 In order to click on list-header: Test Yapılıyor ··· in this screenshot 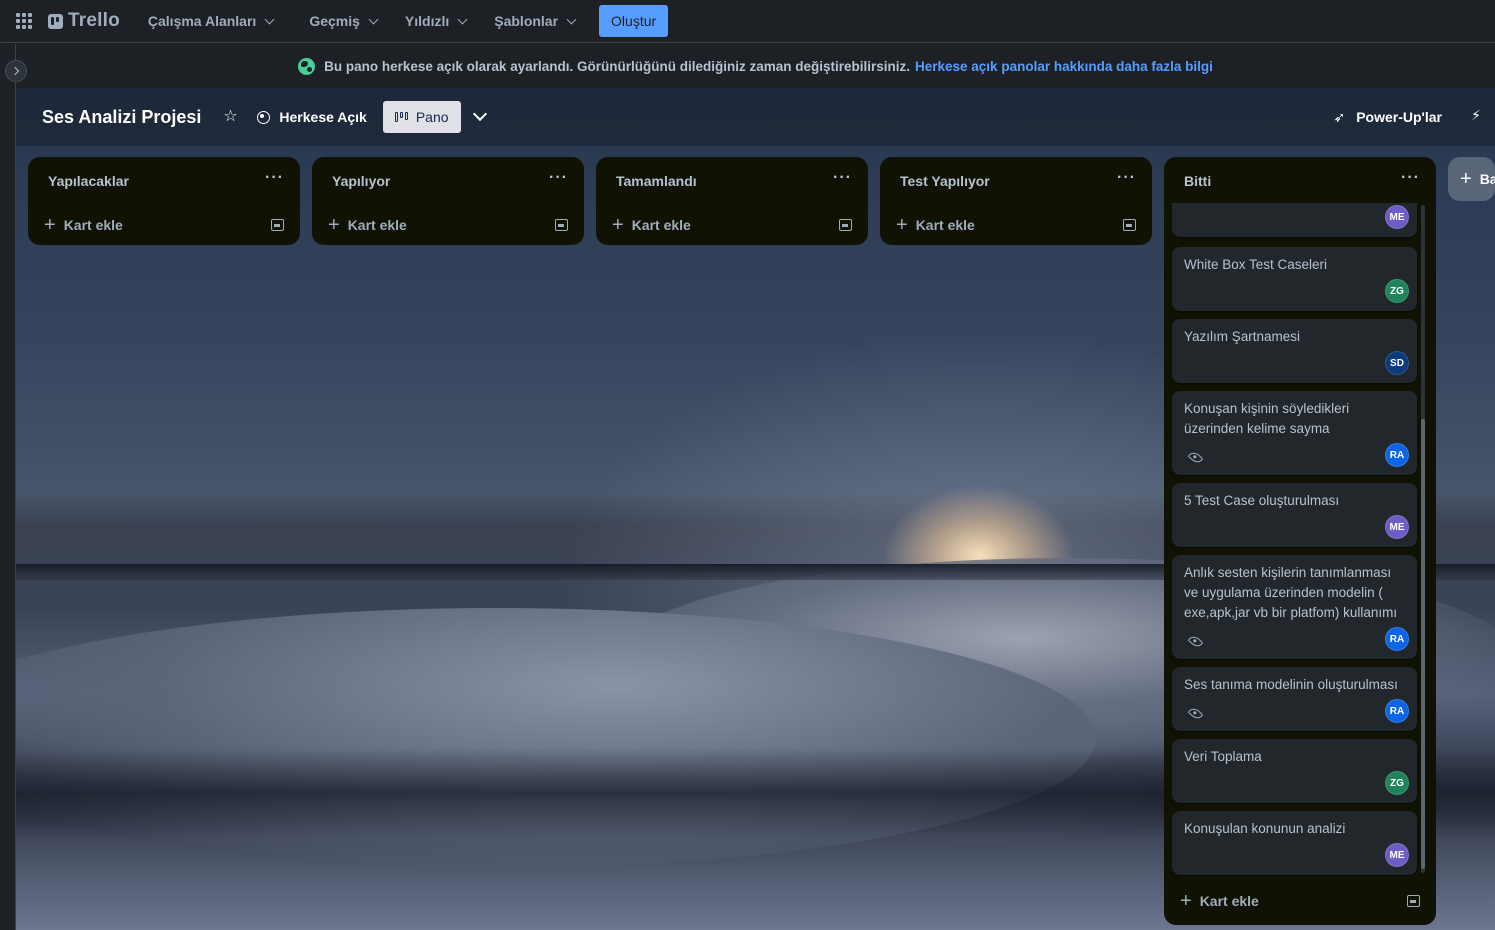, I will do `click(1016, 181)`.